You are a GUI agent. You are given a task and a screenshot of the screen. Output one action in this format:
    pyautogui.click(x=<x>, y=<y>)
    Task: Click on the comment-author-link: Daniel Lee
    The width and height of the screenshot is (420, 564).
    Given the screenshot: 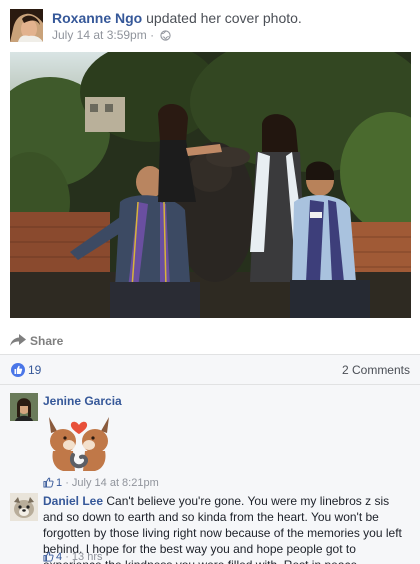 What is the action you would take?
    pyautogui.click(x=73, y=501)
    